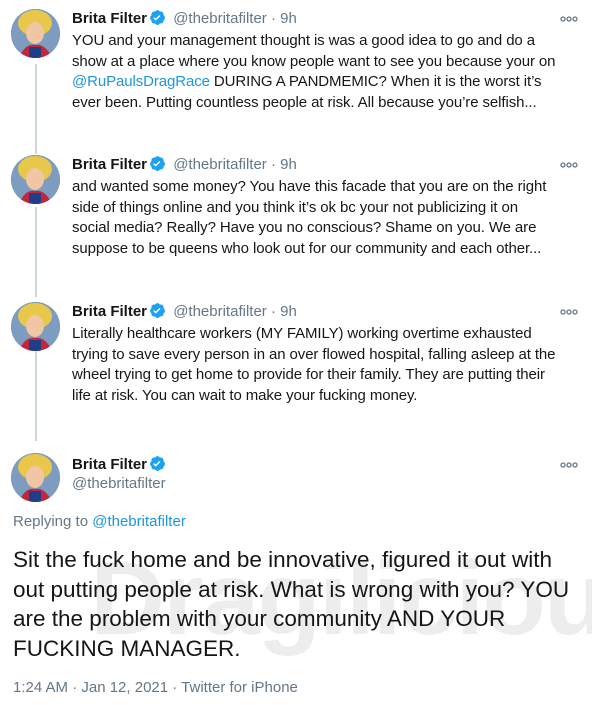  I want to click on replying-label: Replying to, so click(53, 521).